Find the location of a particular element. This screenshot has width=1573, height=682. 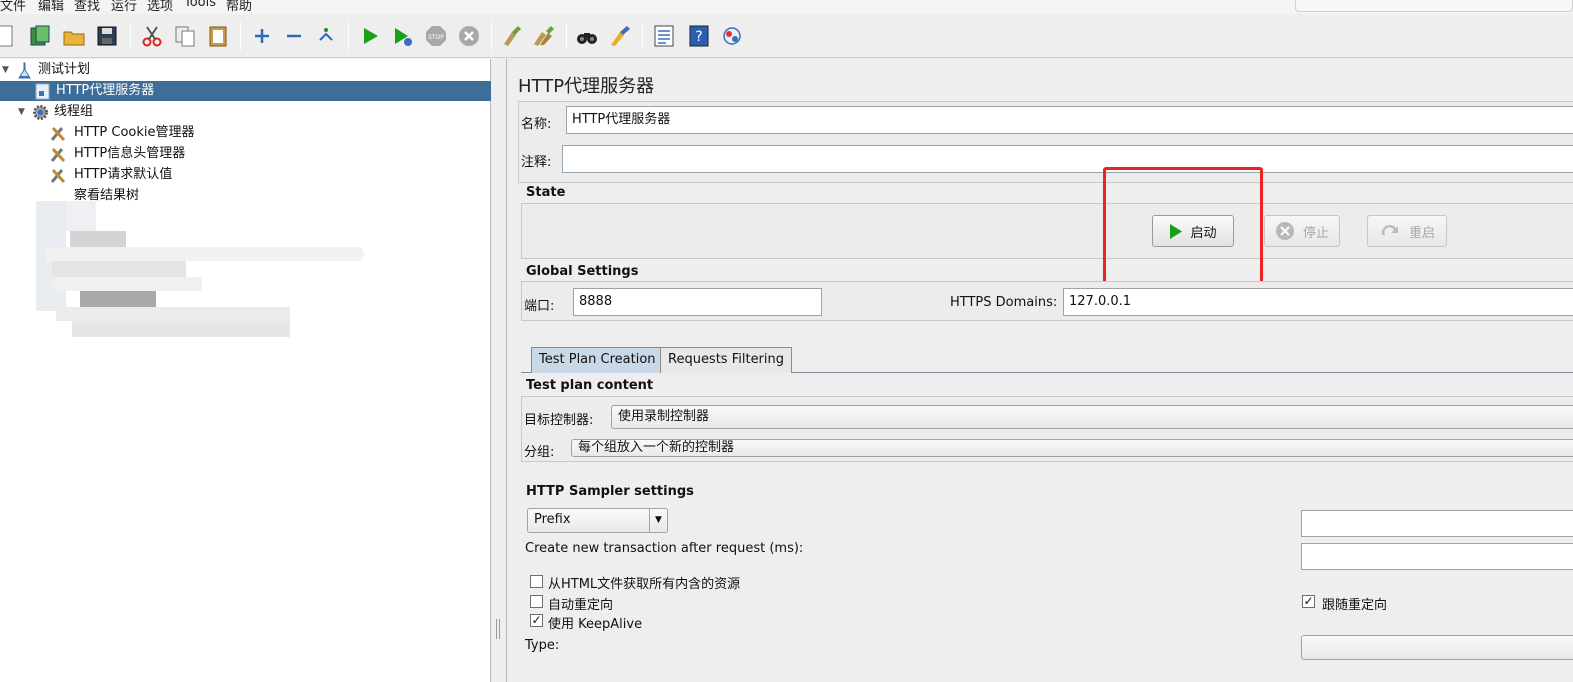

search-icon is located at coordinates (587, 36).